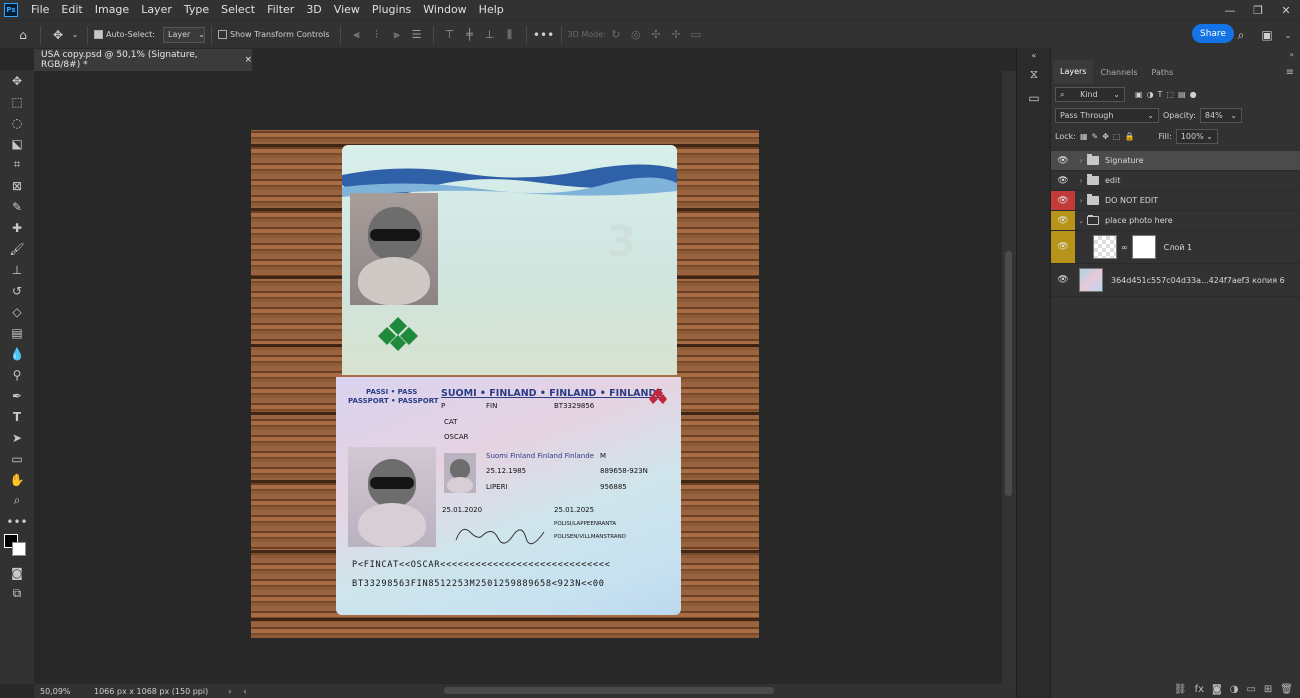 Image resolution: width=1300 pixels, height=698 pixels. What do you see at coordinates (1175, 201) in the screenshot?
I see `layer-row-do-not-edit: 👁 › DO NOT EDIT` at bounding box center [1175, 201].